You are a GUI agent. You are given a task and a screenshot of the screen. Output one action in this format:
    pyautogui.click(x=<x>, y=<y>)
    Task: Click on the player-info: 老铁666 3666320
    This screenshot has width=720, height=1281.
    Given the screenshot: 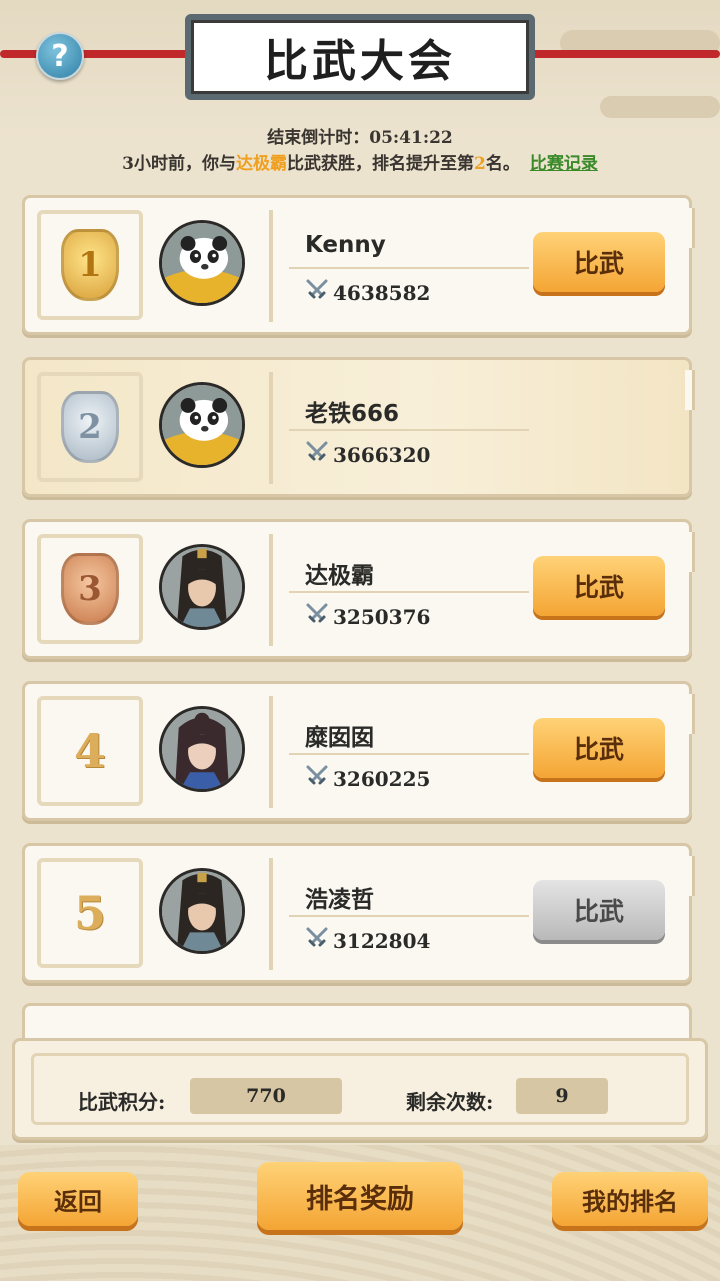 What is the action you would take?
    pyautogui.click(x=469, y=428)
    